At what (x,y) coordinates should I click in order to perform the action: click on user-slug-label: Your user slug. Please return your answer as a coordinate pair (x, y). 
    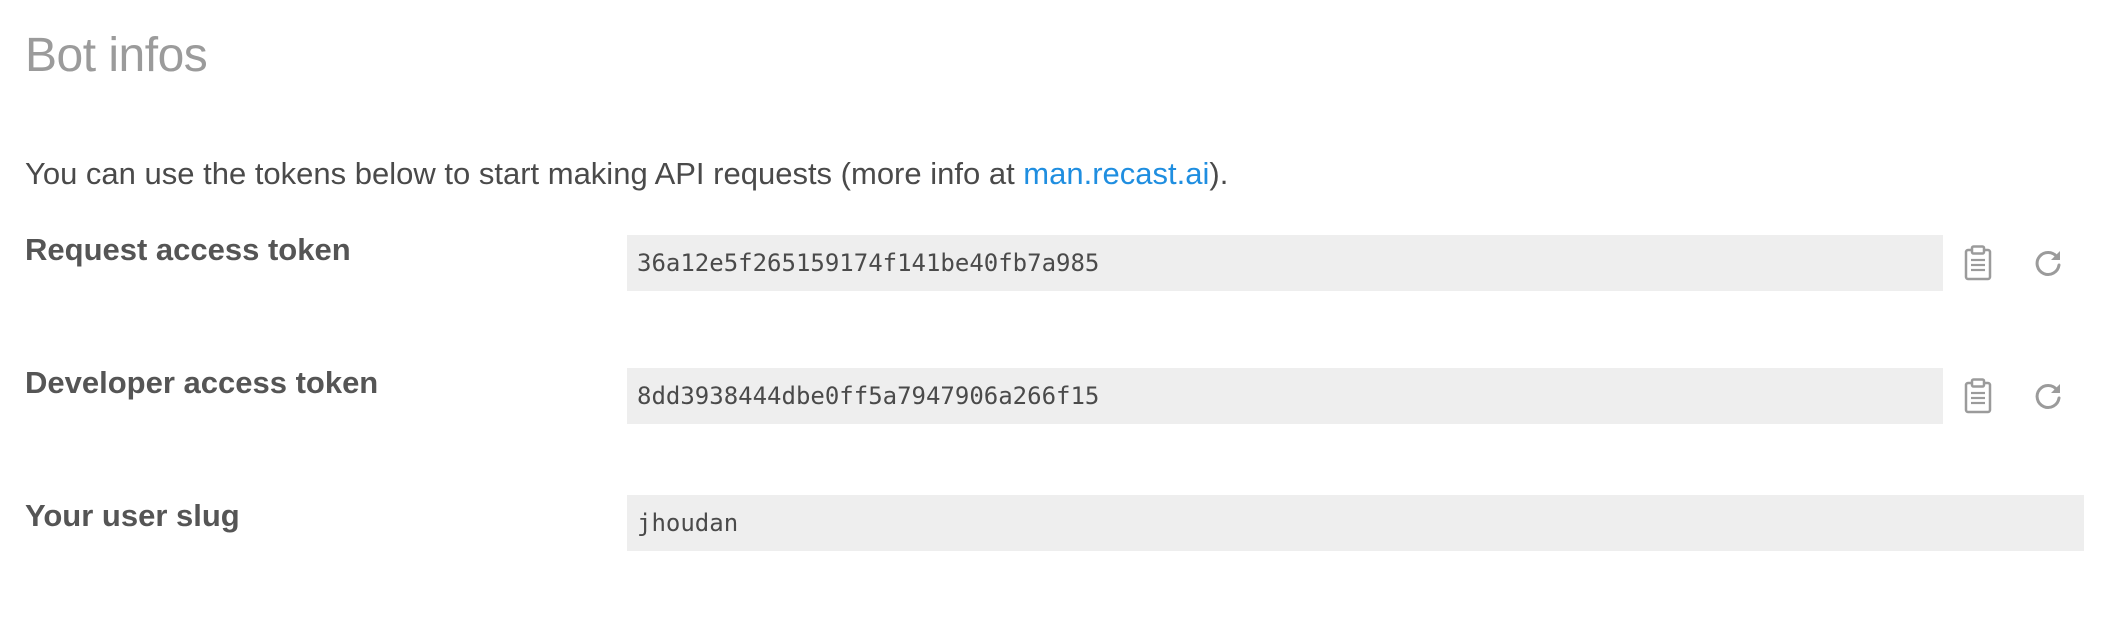
    Looking at the image, I should click on (132, 515).